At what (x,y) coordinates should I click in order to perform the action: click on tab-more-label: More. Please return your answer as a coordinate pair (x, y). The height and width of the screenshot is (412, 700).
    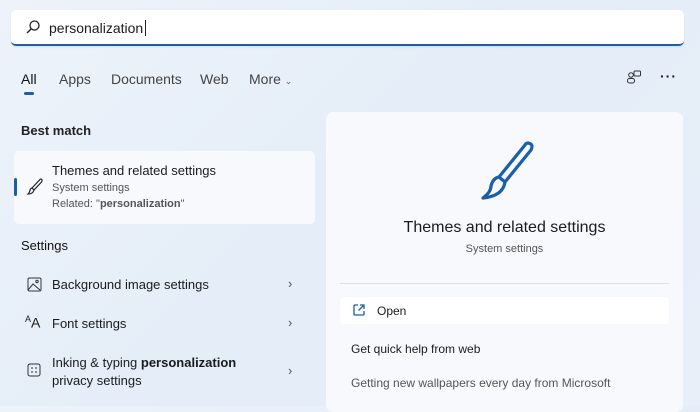
    Looking at the image, I should click on (265, 79).